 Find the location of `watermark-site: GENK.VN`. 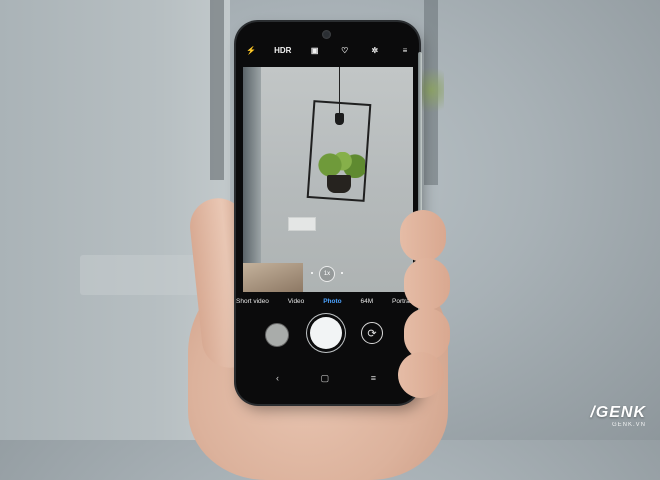

watermark-site: GENK.VN is located at coordinates (628, 425).